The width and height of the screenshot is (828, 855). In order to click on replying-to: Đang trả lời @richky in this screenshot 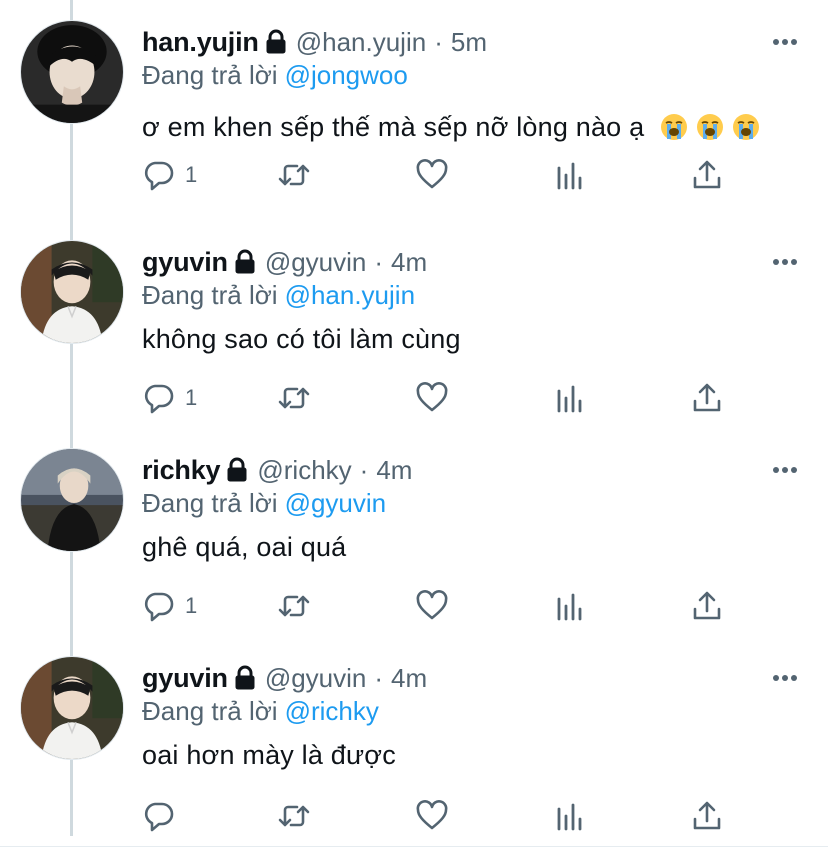, I will do `click(260, 711)`.